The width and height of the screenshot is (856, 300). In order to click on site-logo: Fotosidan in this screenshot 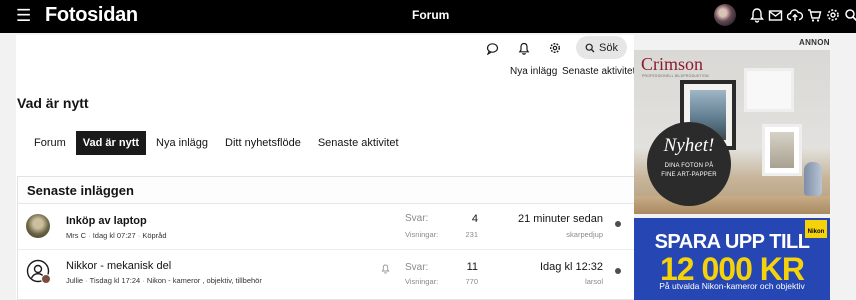, I will do `click(91, 15)`.